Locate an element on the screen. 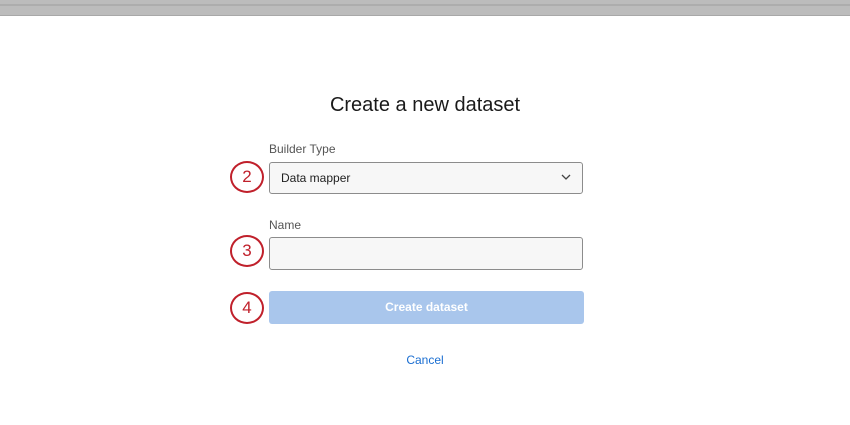  cancel-link: Cancel is located at coordinates (424, 360).